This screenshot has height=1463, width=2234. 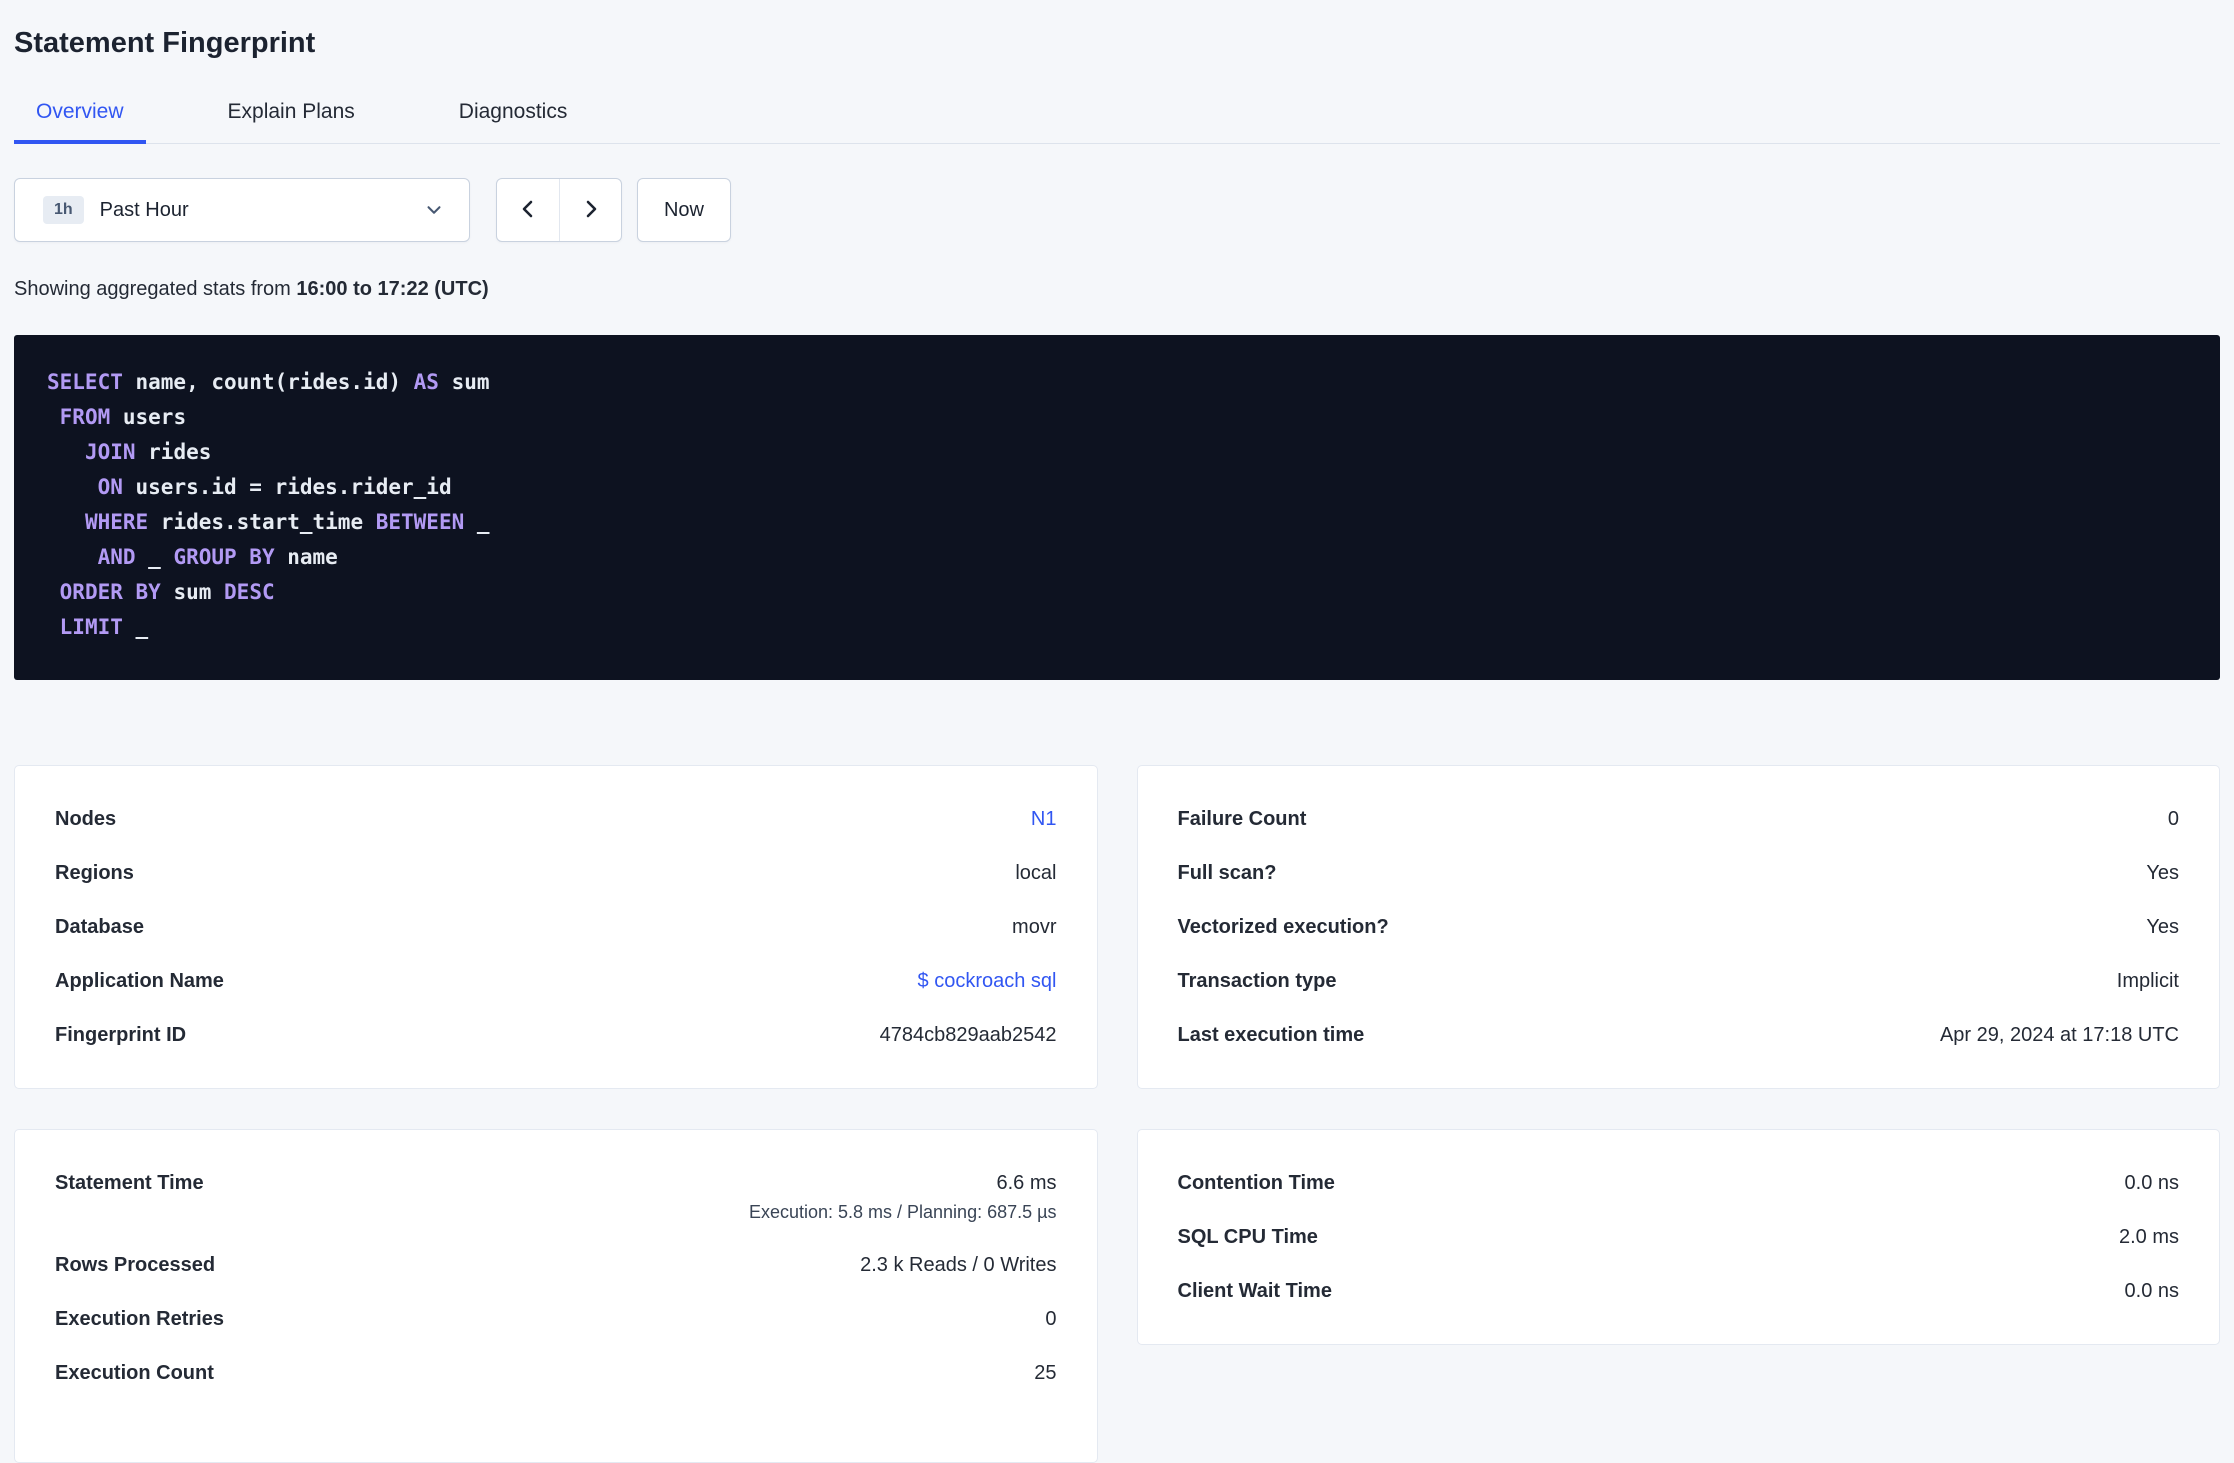 I want to click on row-value-wrap: 4784cb829aab2542, so click(x=968, y=1035).